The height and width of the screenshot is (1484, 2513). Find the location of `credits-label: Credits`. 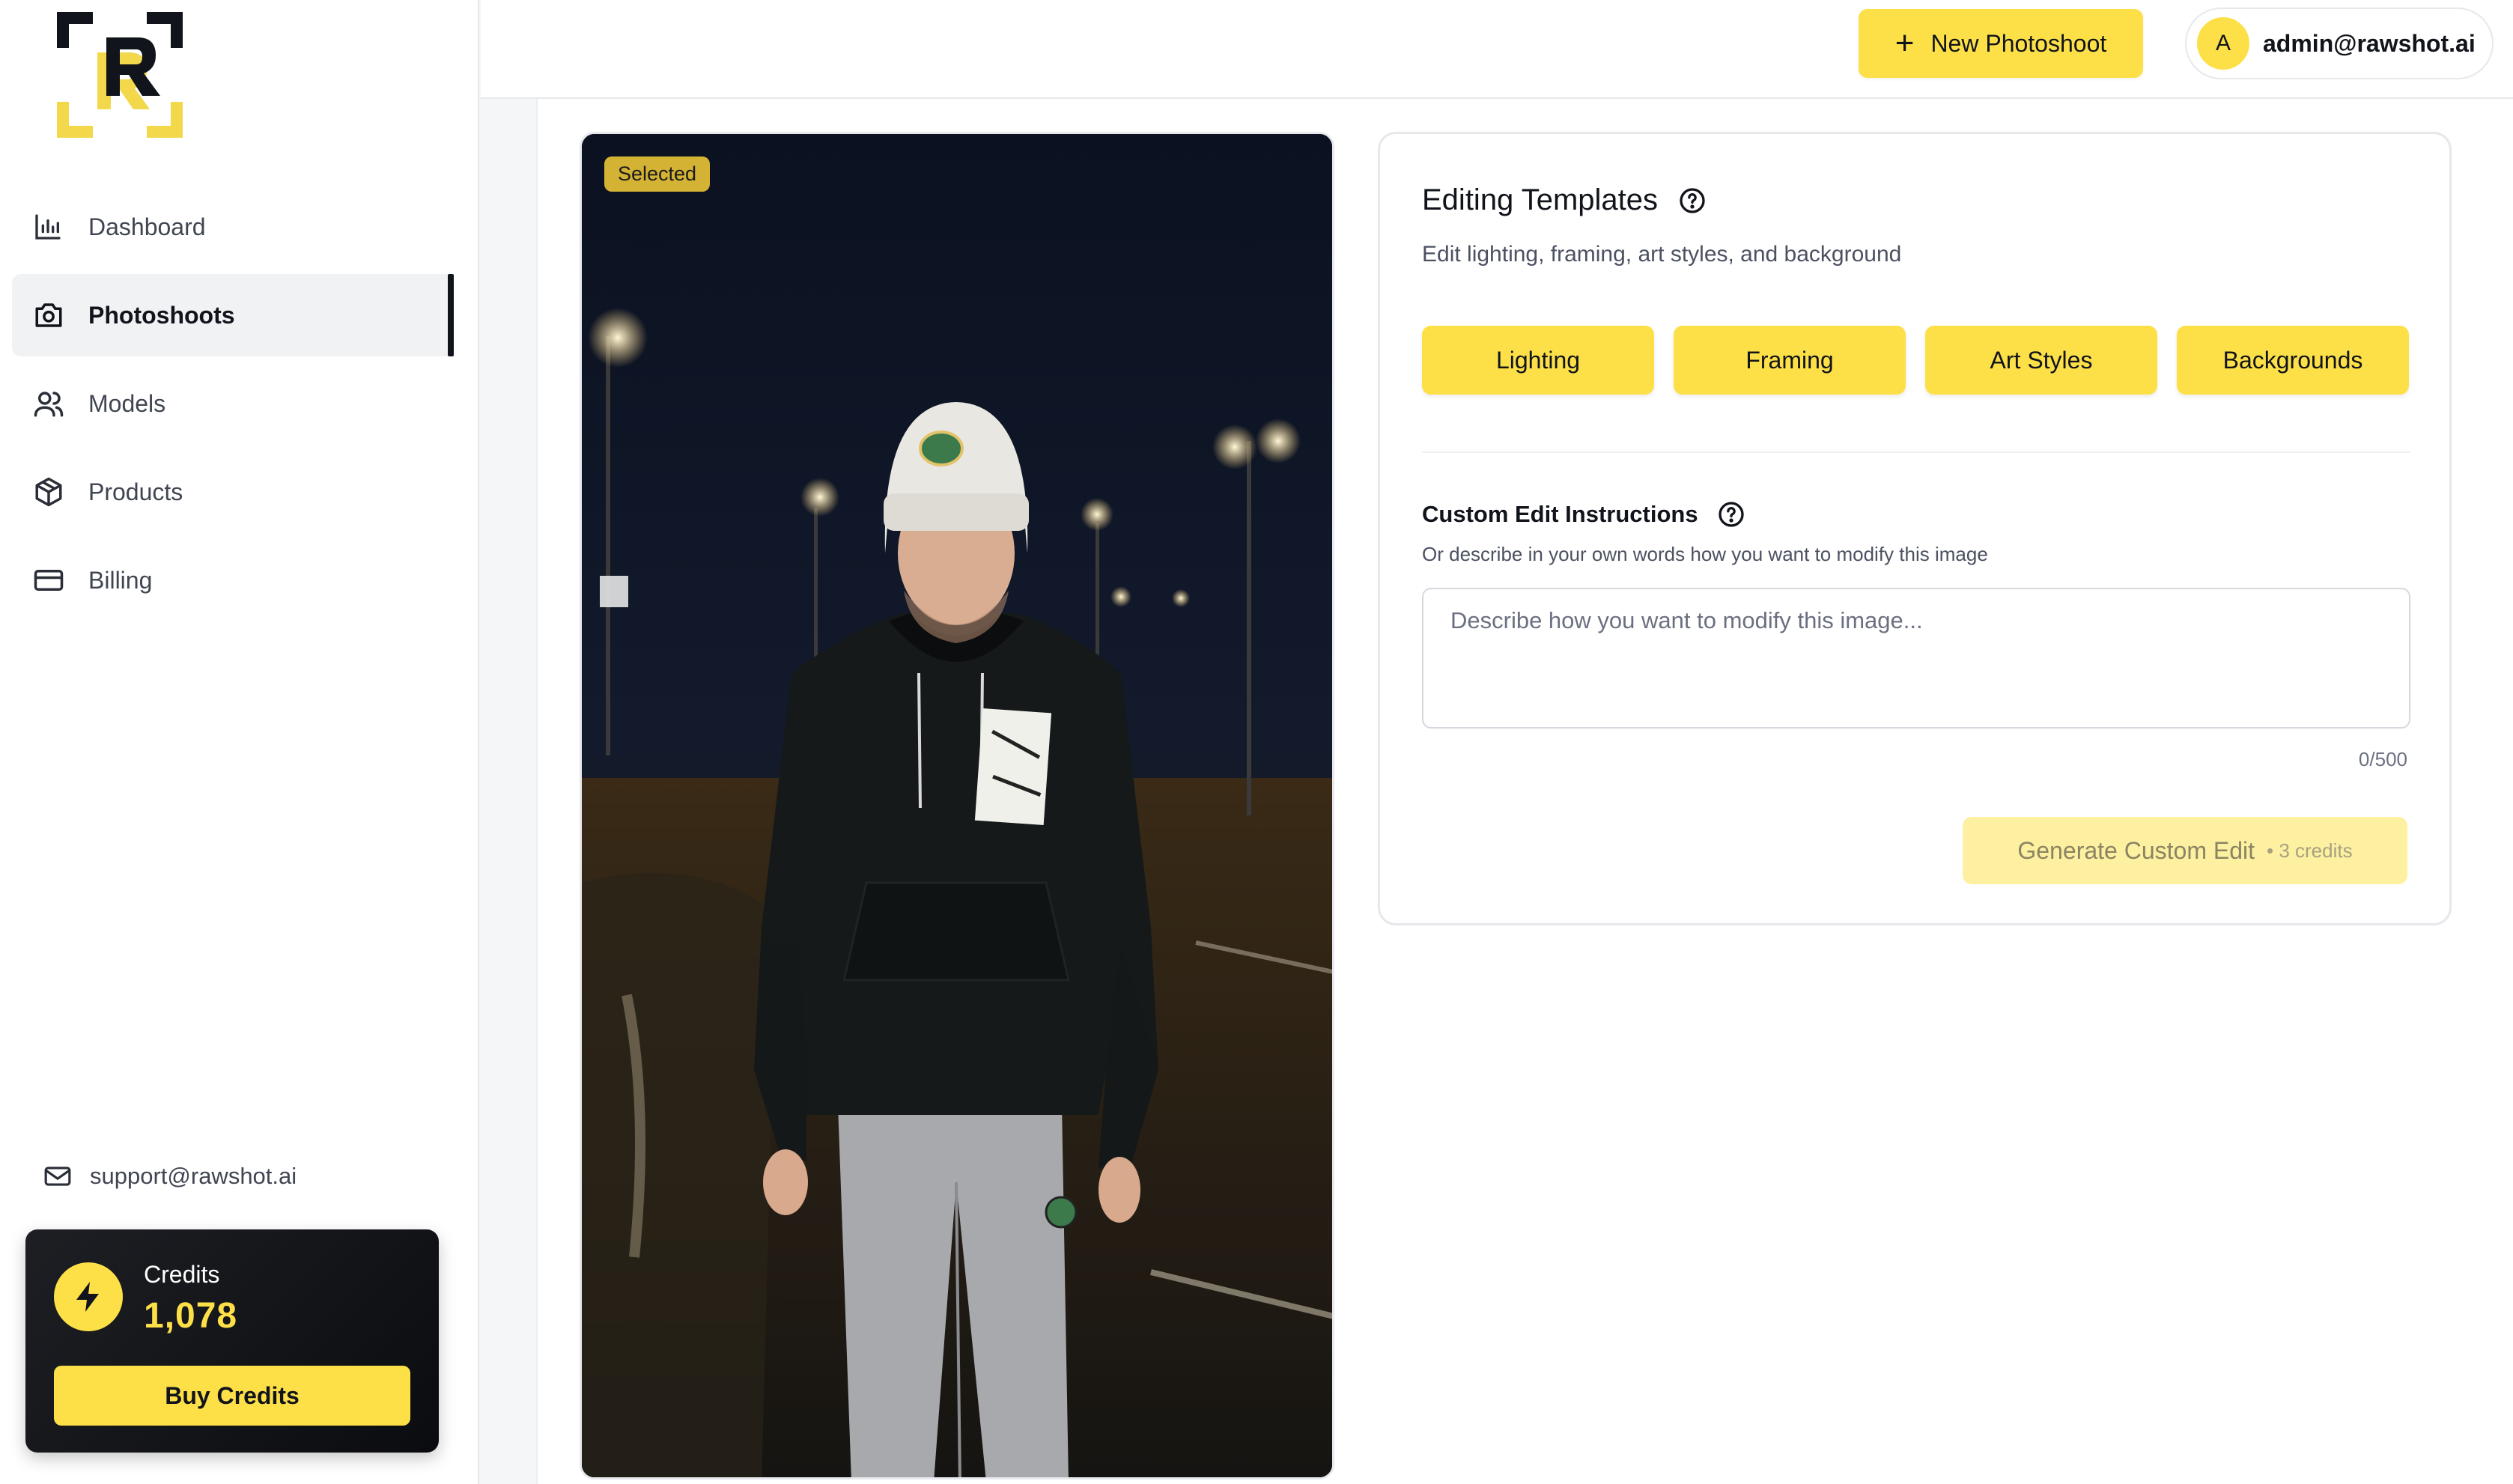

credits-label: Credits is located at coordinates (182, 1274).